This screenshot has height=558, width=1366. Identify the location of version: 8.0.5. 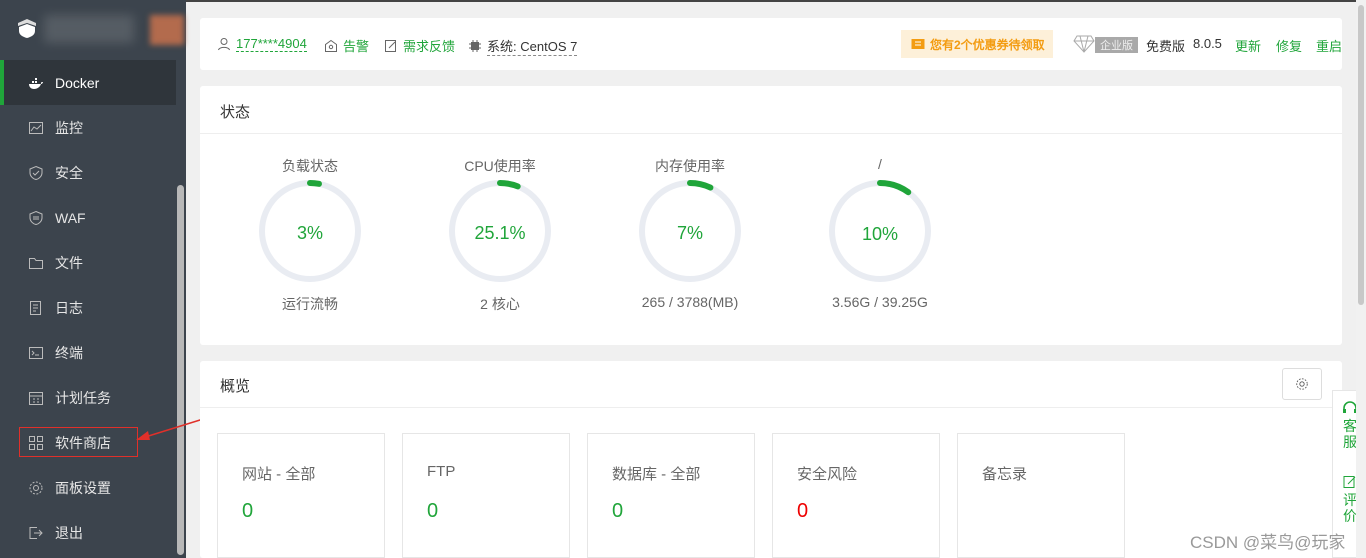
(1207, 43).